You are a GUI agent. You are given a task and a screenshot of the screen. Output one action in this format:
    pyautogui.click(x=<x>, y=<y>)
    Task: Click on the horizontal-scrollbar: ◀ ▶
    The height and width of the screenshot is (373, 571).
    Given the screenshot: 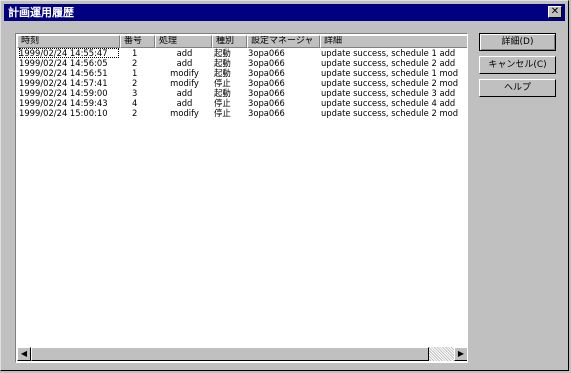 What is the action you would take?
    pyautogui.click(x=242, y=354)
    